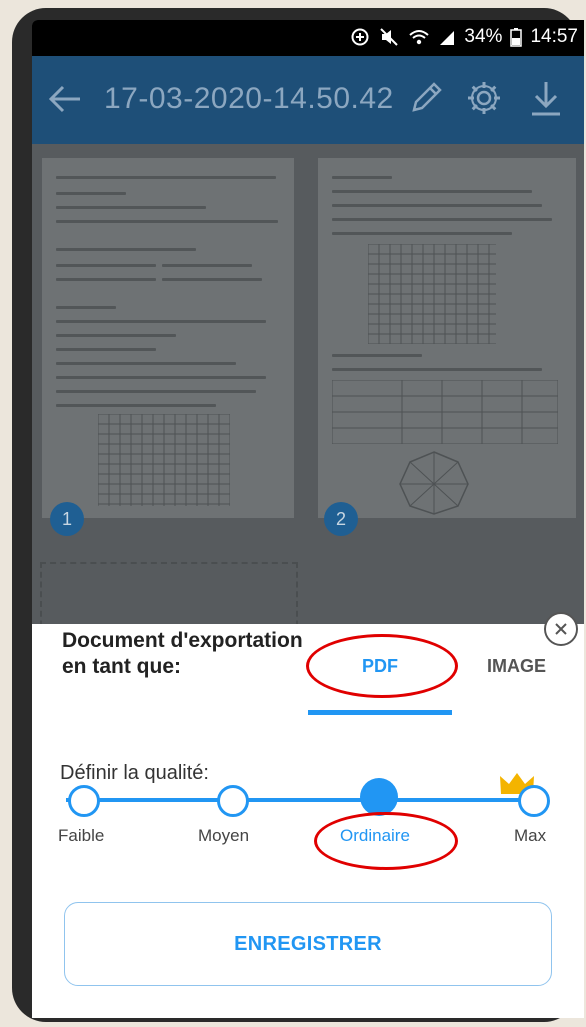 This screenshot has width=586, height=1027. I want to click on quality-label-moyen: Moyen, so click(223, 836).